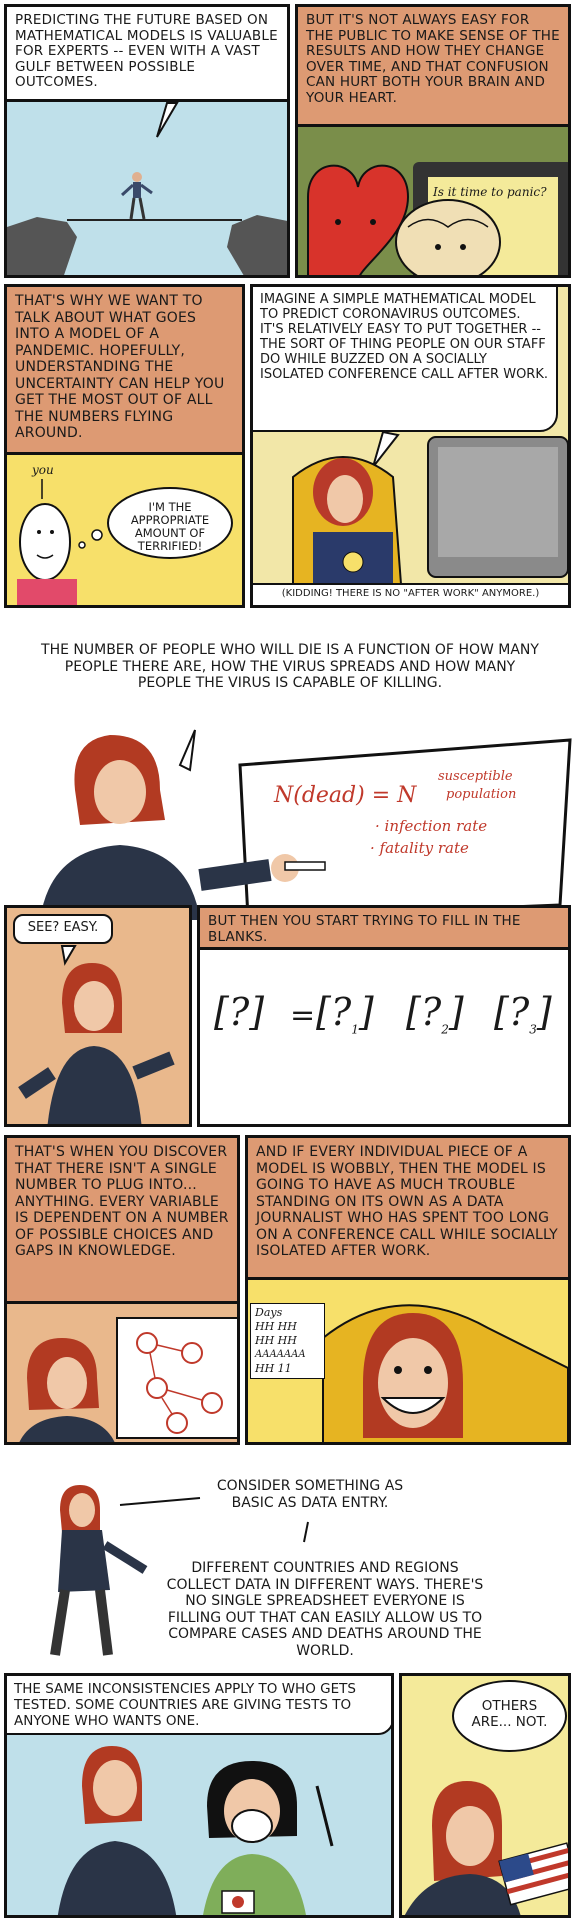 This screenshot has height=1922, width=575. I want to click on hazmat-worker-scene, so click(430, 517).